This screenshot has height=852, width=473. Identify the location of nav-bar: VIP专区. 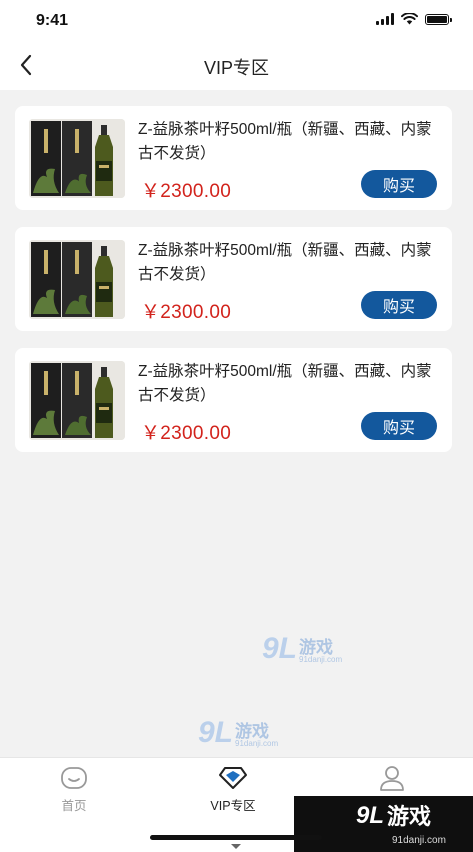
(236, 65).